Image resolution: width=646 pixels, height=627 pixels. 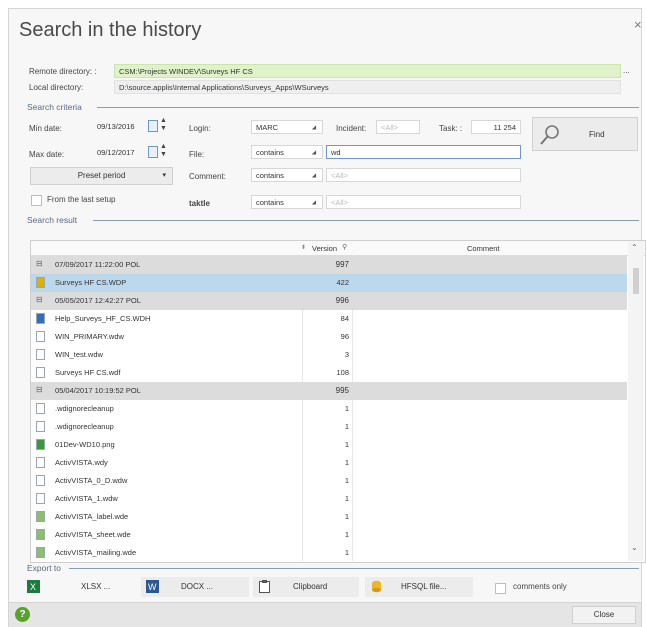 What do you see at coordinates (89, 336) in the screenshot?
I see `file-name-cell: WIN_PRIMARY.wdw` at bounding box center [89, 336].